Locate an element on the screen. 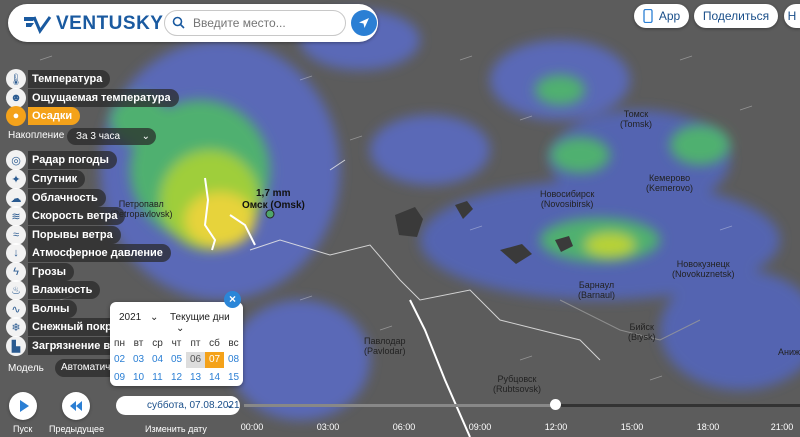 The height and width of the screenshot is (437, 800). share-button-label: Поделиться is located at coordinates (736, 16).